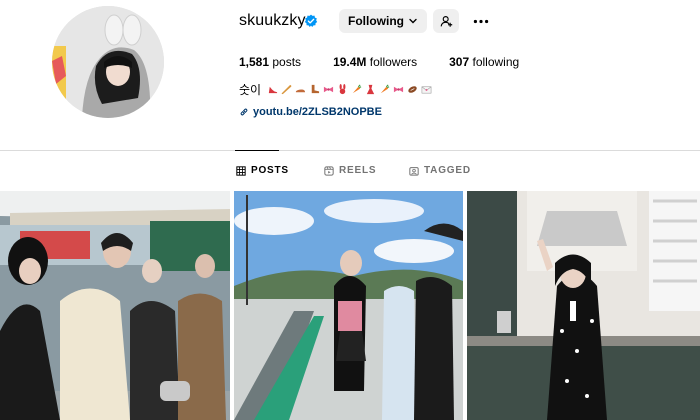 This screenshot has width=700, height=420. I want to click on avatar-image, so click(108, 62).